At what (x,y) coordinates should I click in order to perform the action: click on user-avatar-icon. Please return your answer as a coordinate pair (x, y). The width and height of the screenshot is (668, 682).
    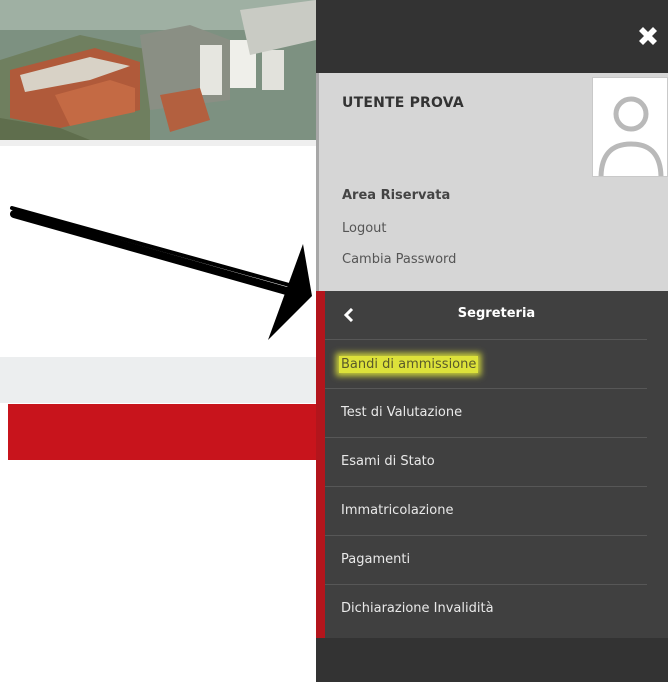
    Looking at the image, I should click on (630, 127).